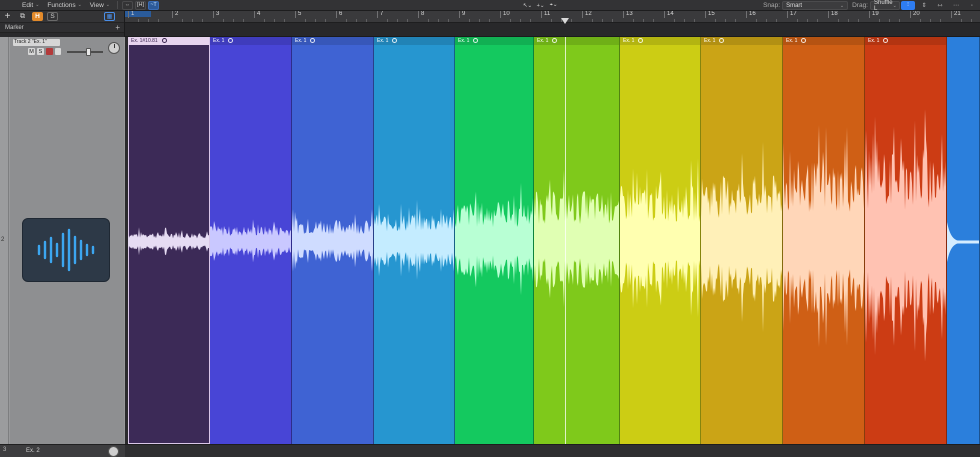  What do you see at coordinates (940, 5) in the screenshot?
I see `horizontal-zoom-icon: ⇿` at bounding box center [940, 5].